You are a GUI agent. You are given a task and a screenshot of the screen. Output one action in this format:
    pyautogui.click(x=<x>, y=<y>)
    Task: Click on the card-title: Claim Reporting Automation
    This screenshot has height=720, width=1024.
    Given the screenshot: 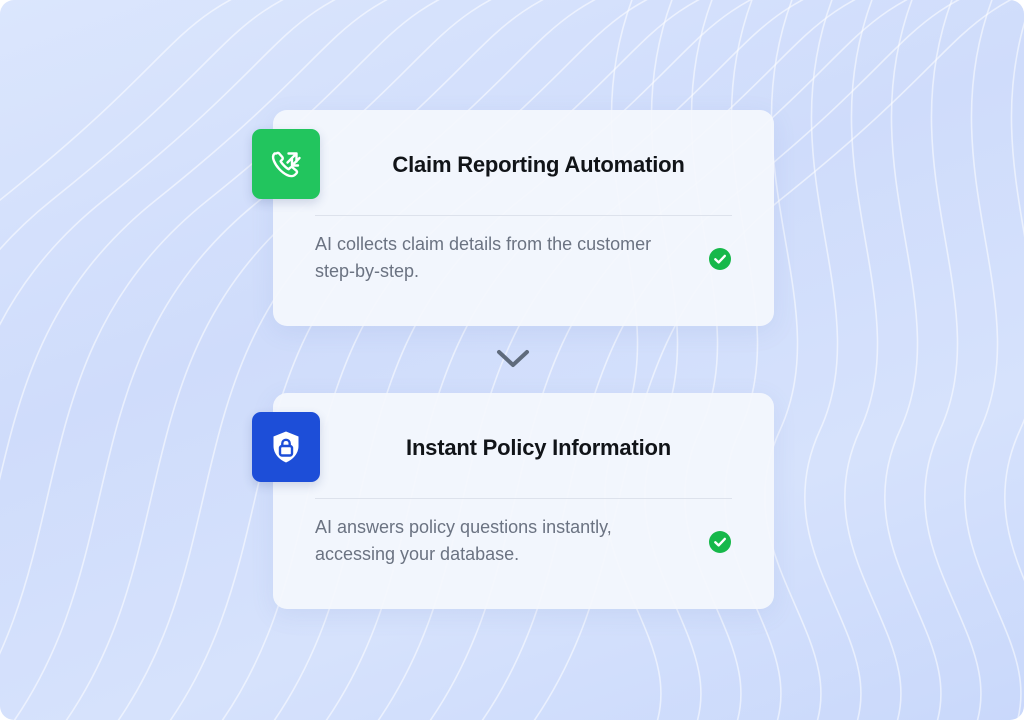 What is the action you would take?
    pyautogui.click(x=538, y=164)
    